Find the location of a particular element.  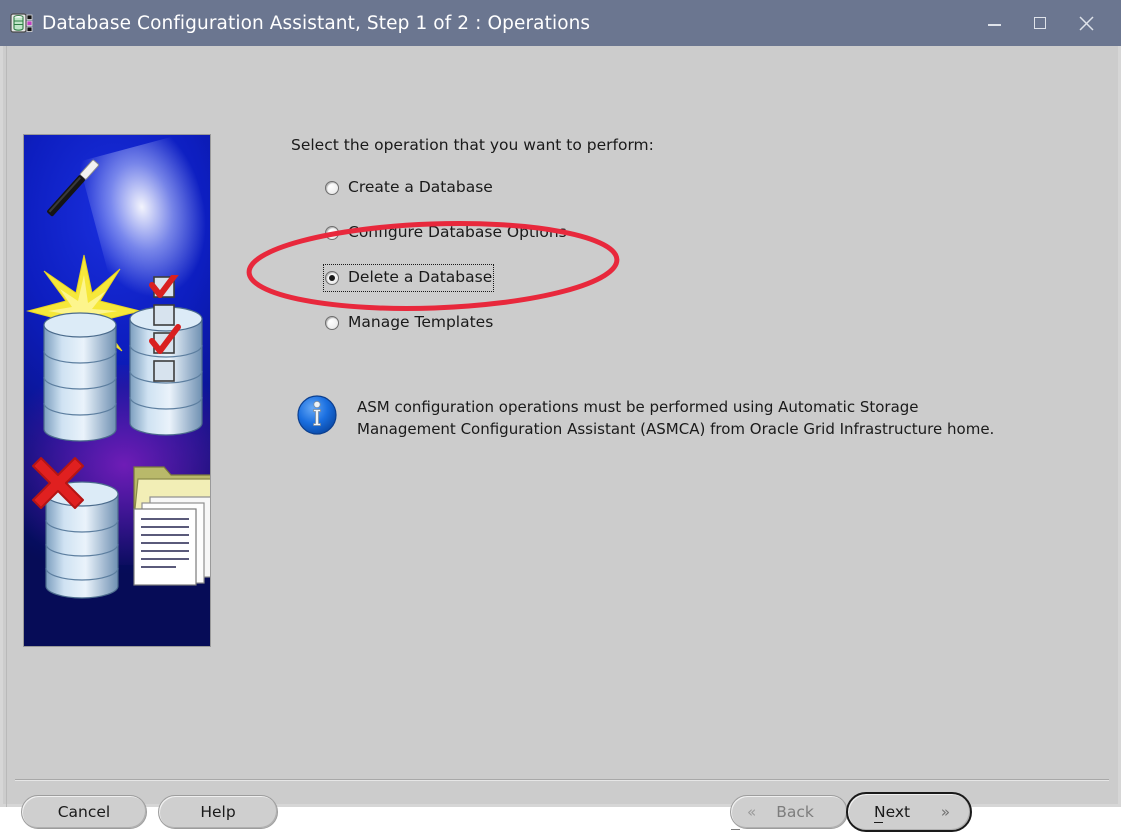

magic-wand-icon is located at coordinates (72, 189).